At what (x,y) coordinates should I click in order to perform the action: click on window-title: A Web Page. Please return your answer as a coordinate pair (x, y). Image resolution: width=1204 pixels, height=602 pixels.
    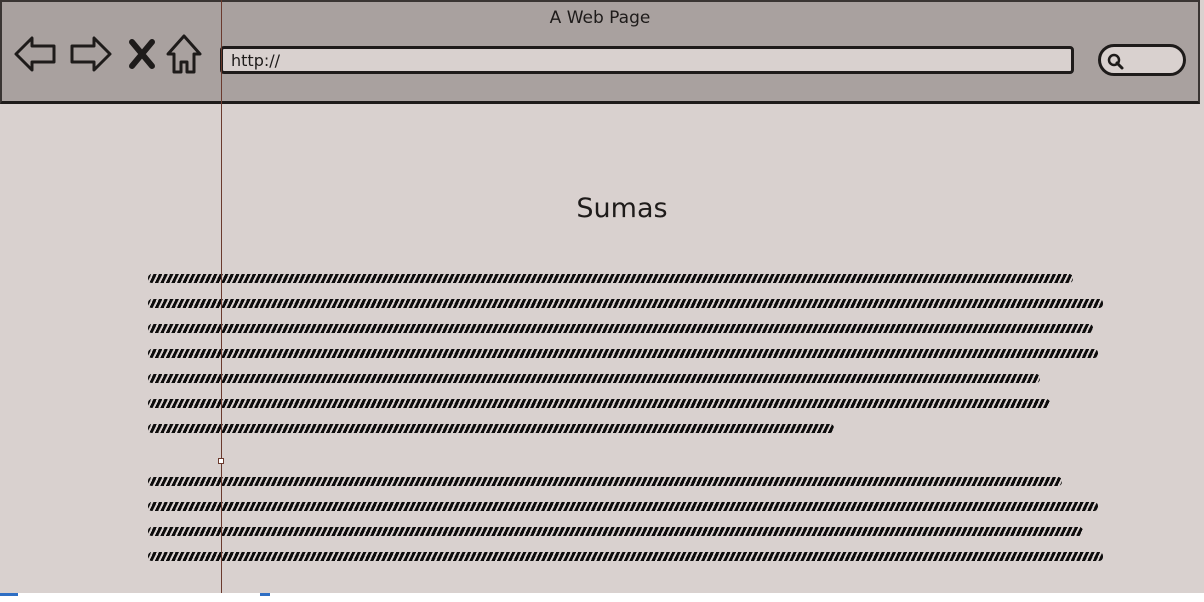
    Looking at the image, I should click on (600, 18).